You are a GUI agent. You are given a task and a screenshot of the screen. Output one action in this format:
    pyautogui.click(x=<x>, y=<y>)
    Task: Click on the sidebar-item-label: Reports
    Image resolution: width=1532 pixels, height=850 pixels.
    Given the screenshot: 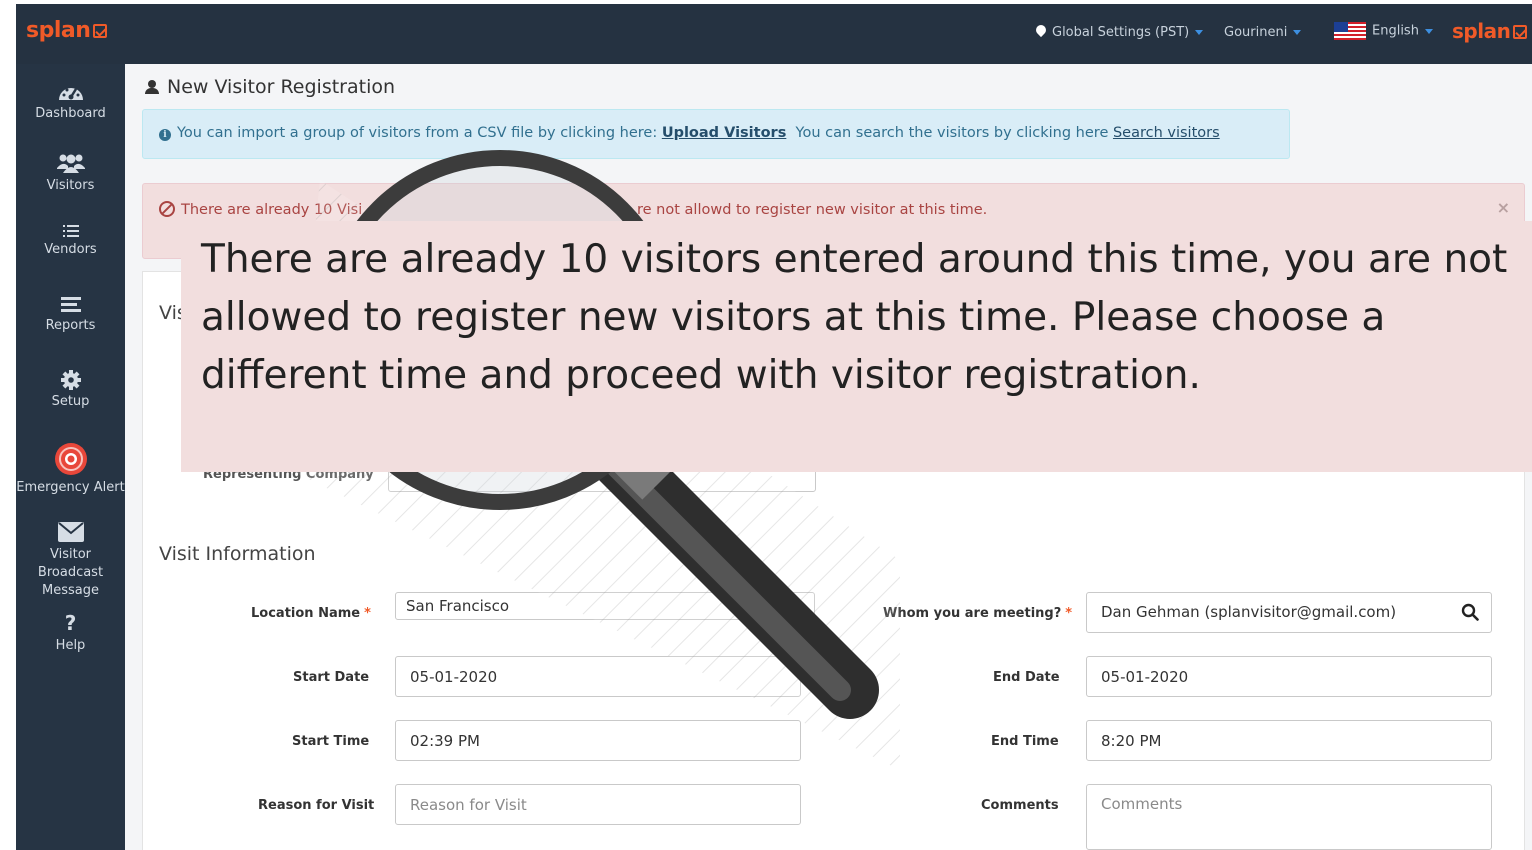 What is the action you would take?
    pyautogui.click(x=70, y=325)
    